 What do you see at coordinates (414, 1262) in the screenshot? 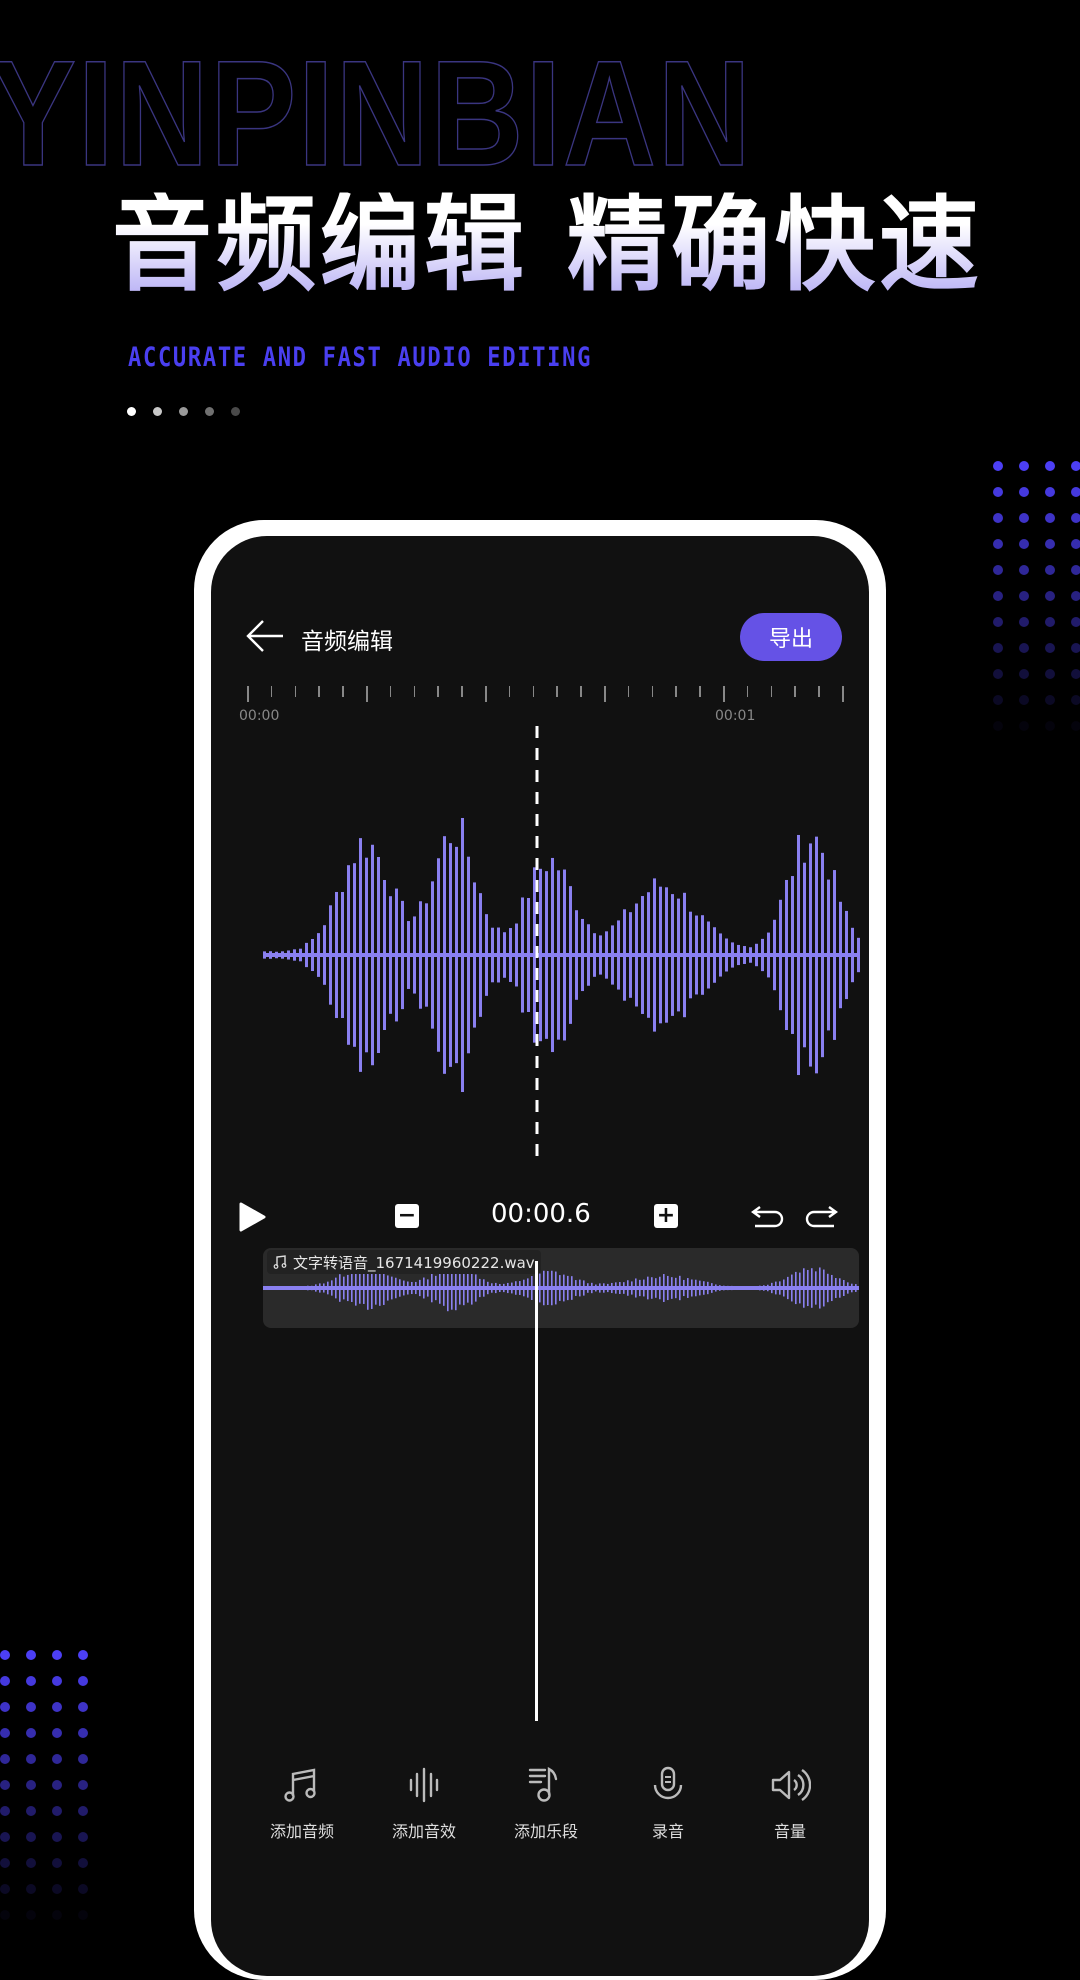
I see `track-filename: 文字转语音_1671419960222.wav` at bounding box center [414, 1262].